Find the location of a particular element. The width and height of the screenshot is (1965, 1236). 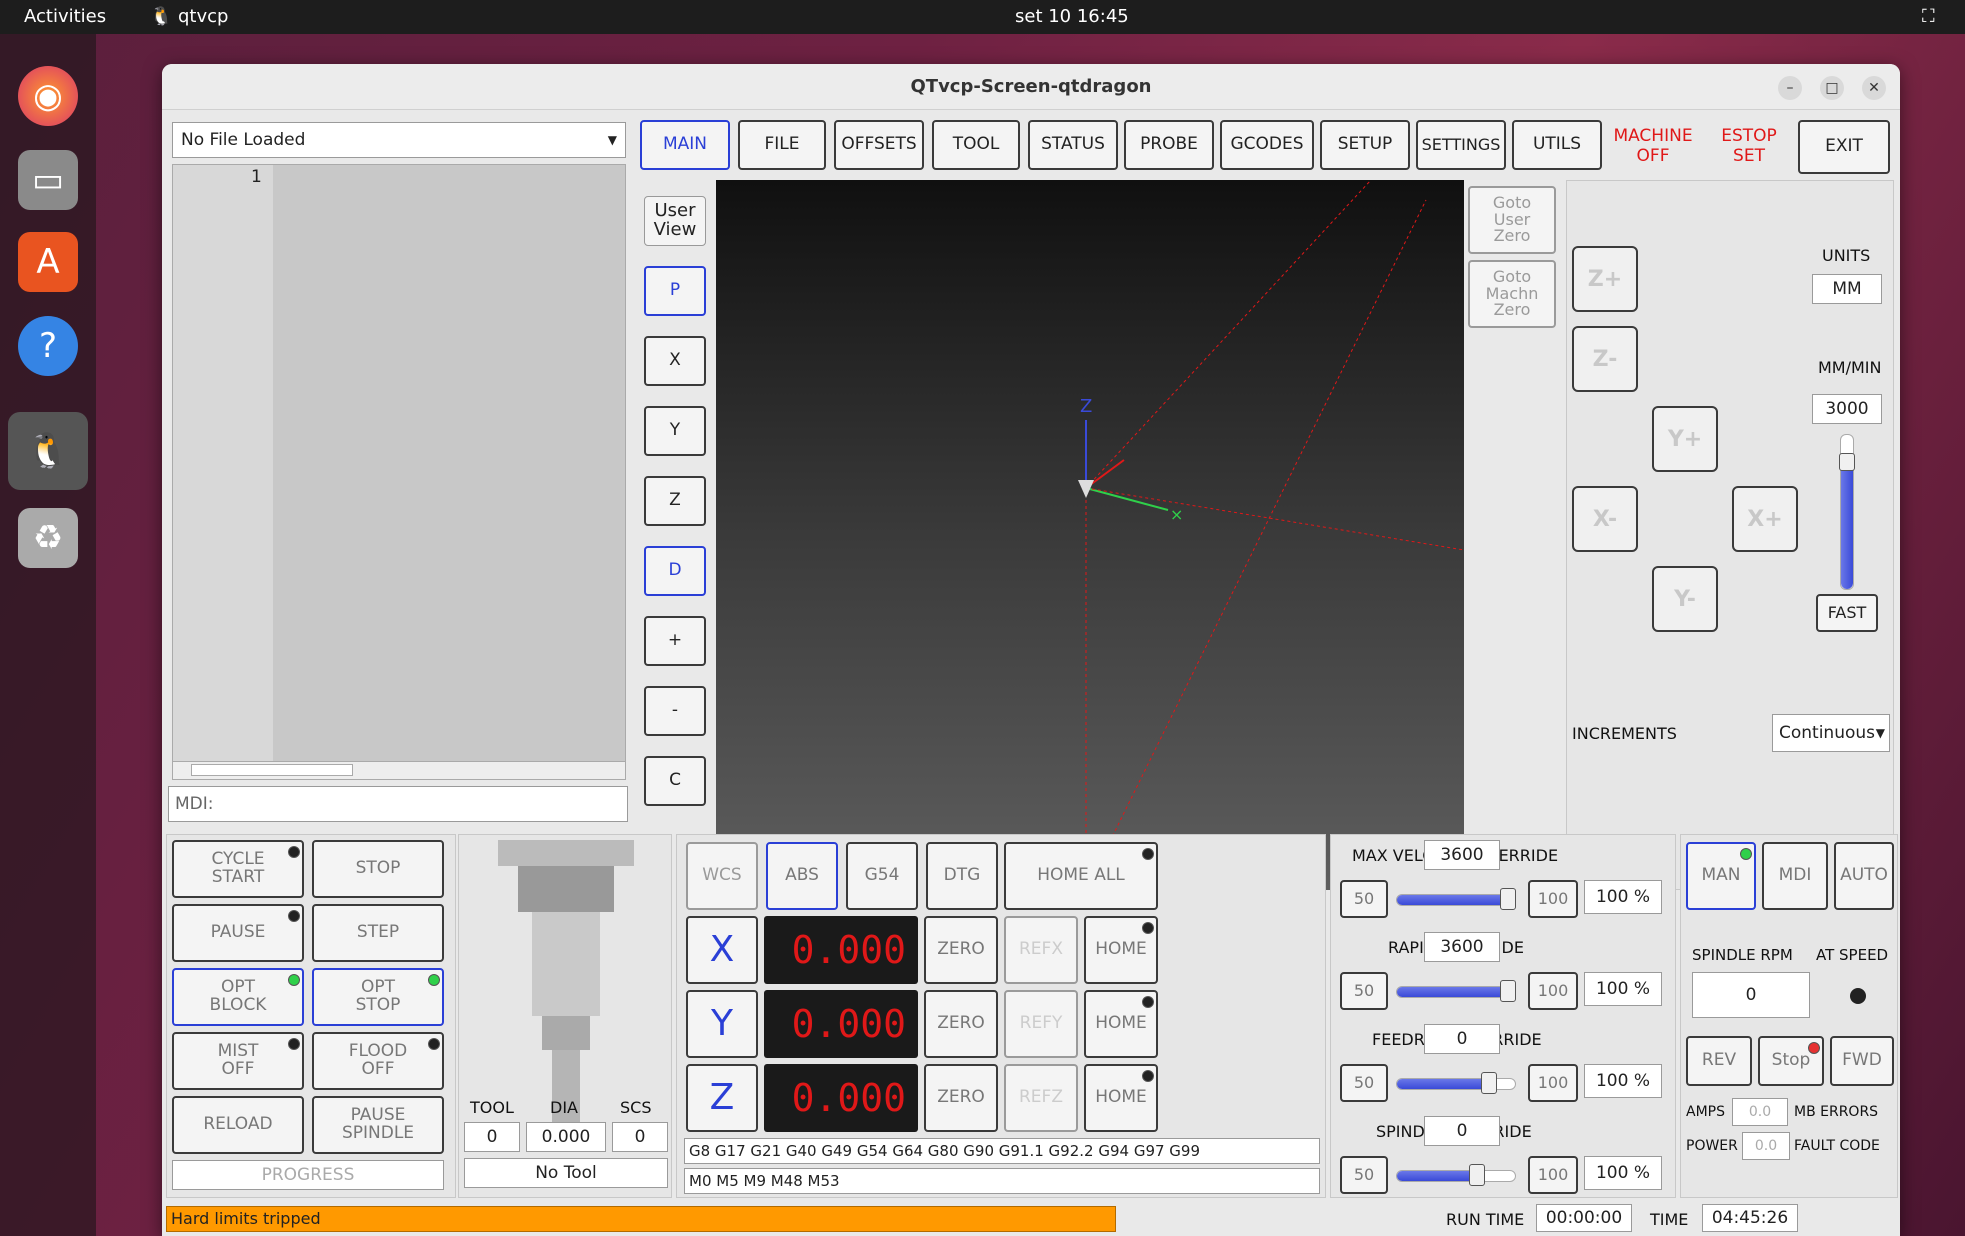

axis-z-button: Z is located at coordinates (722, 1098).